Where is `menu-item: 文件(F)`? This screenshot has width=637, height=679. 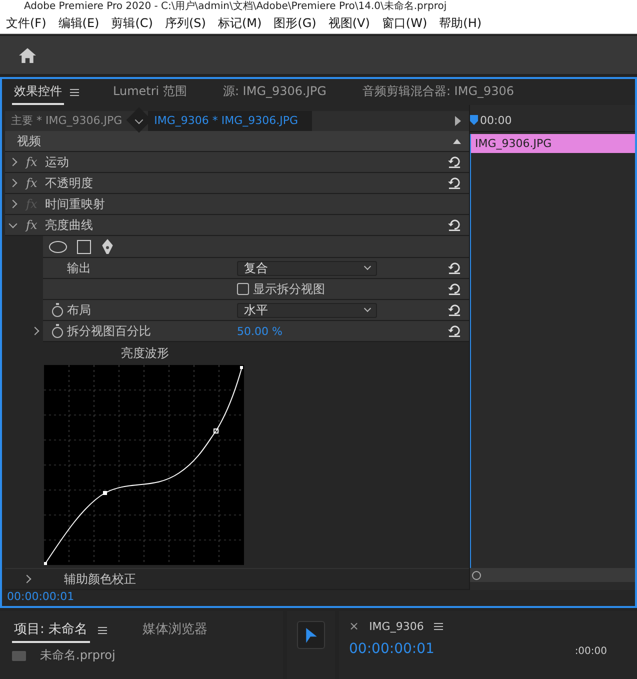 menu-item: 文件(F) is located at coordinates (26, 23).